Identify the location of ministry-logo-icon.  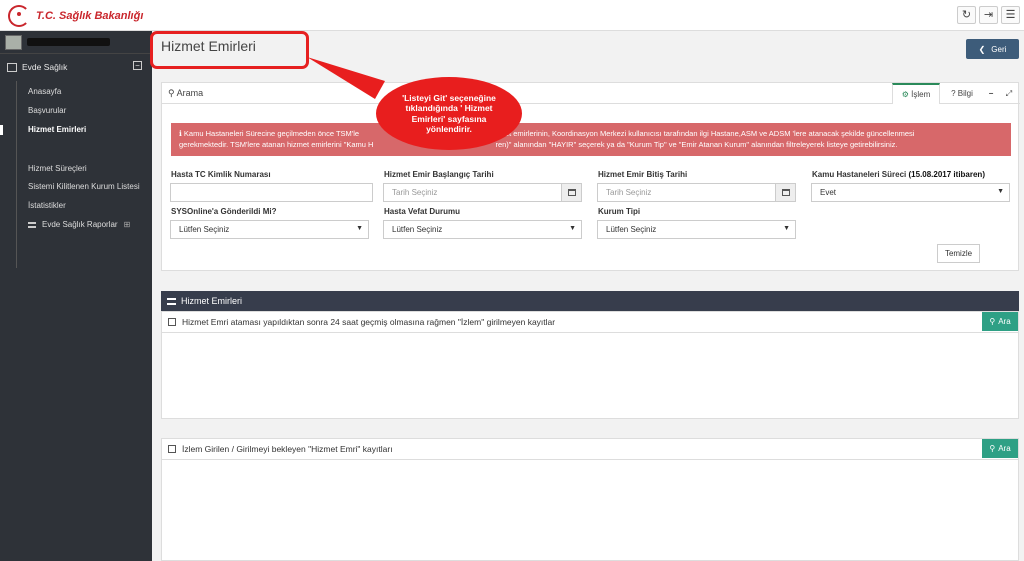
(19, 16).